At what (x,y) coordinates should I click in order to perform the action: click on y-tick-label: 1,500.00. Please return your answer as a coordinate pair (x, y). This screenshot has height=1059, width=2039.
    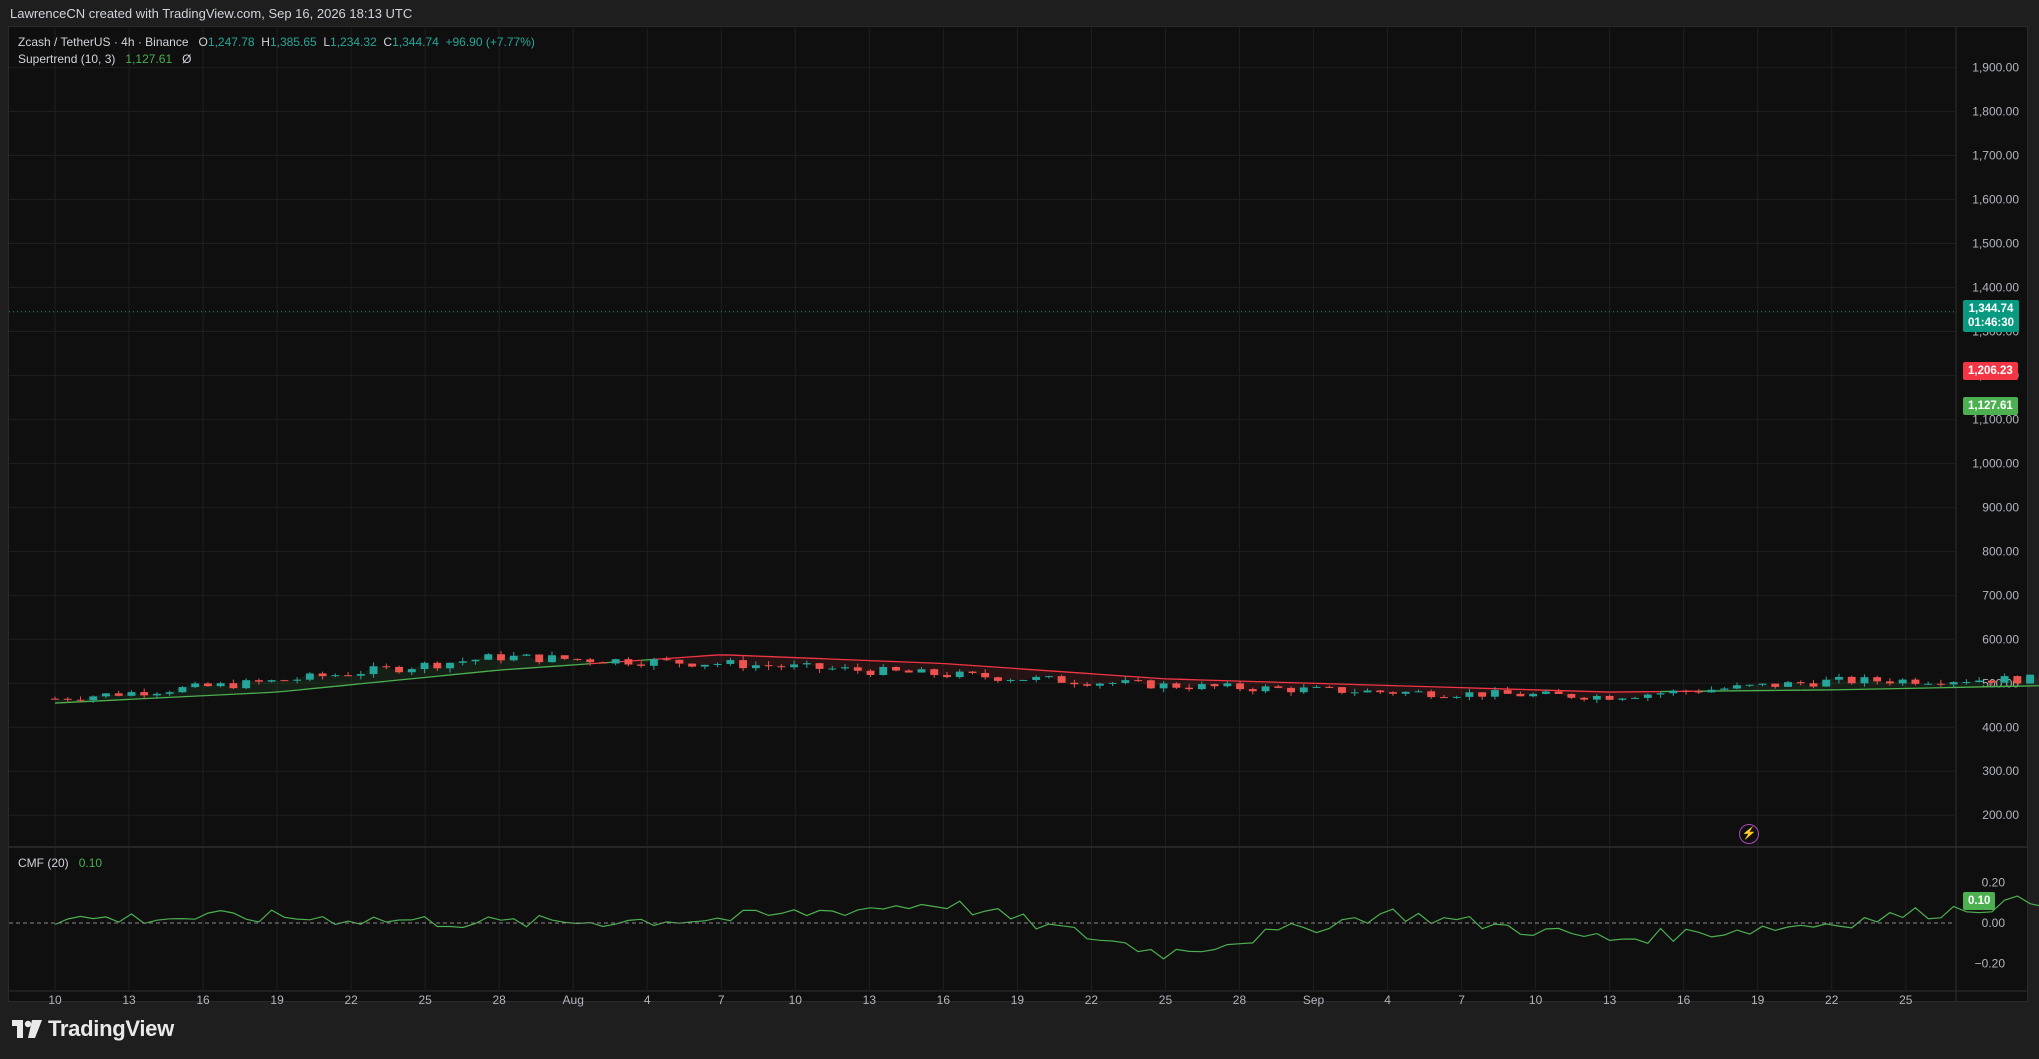
    Looking at the image, I should click on (1995, 243).